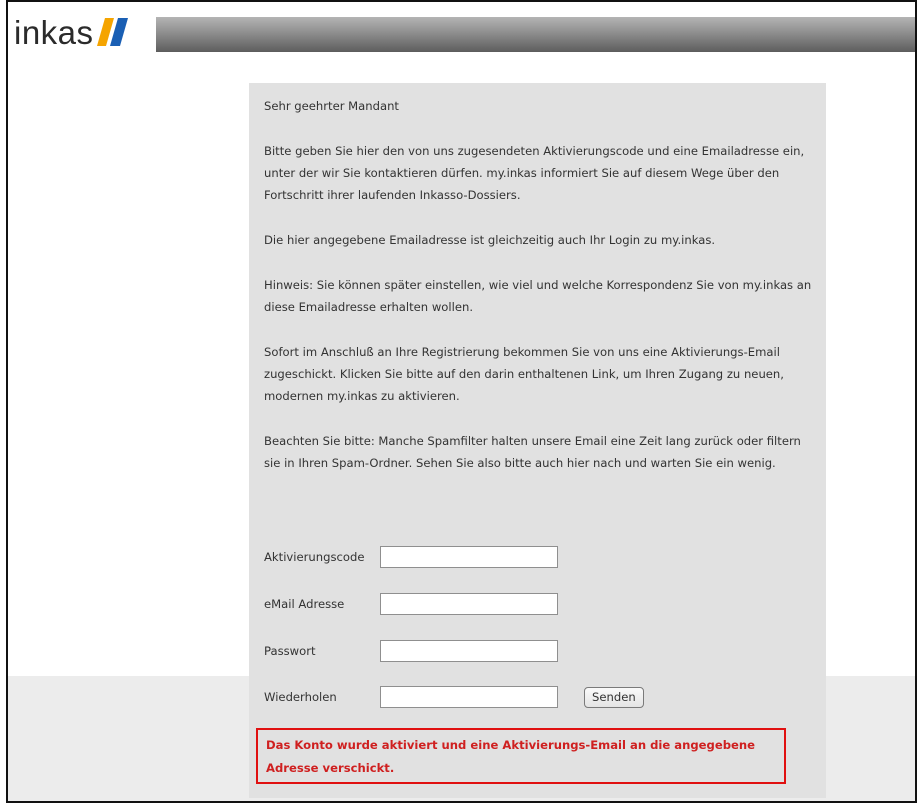 Image resolution: width=922 pixels, height=807 pixels. I want to click on header-bar, so click(535, 34).